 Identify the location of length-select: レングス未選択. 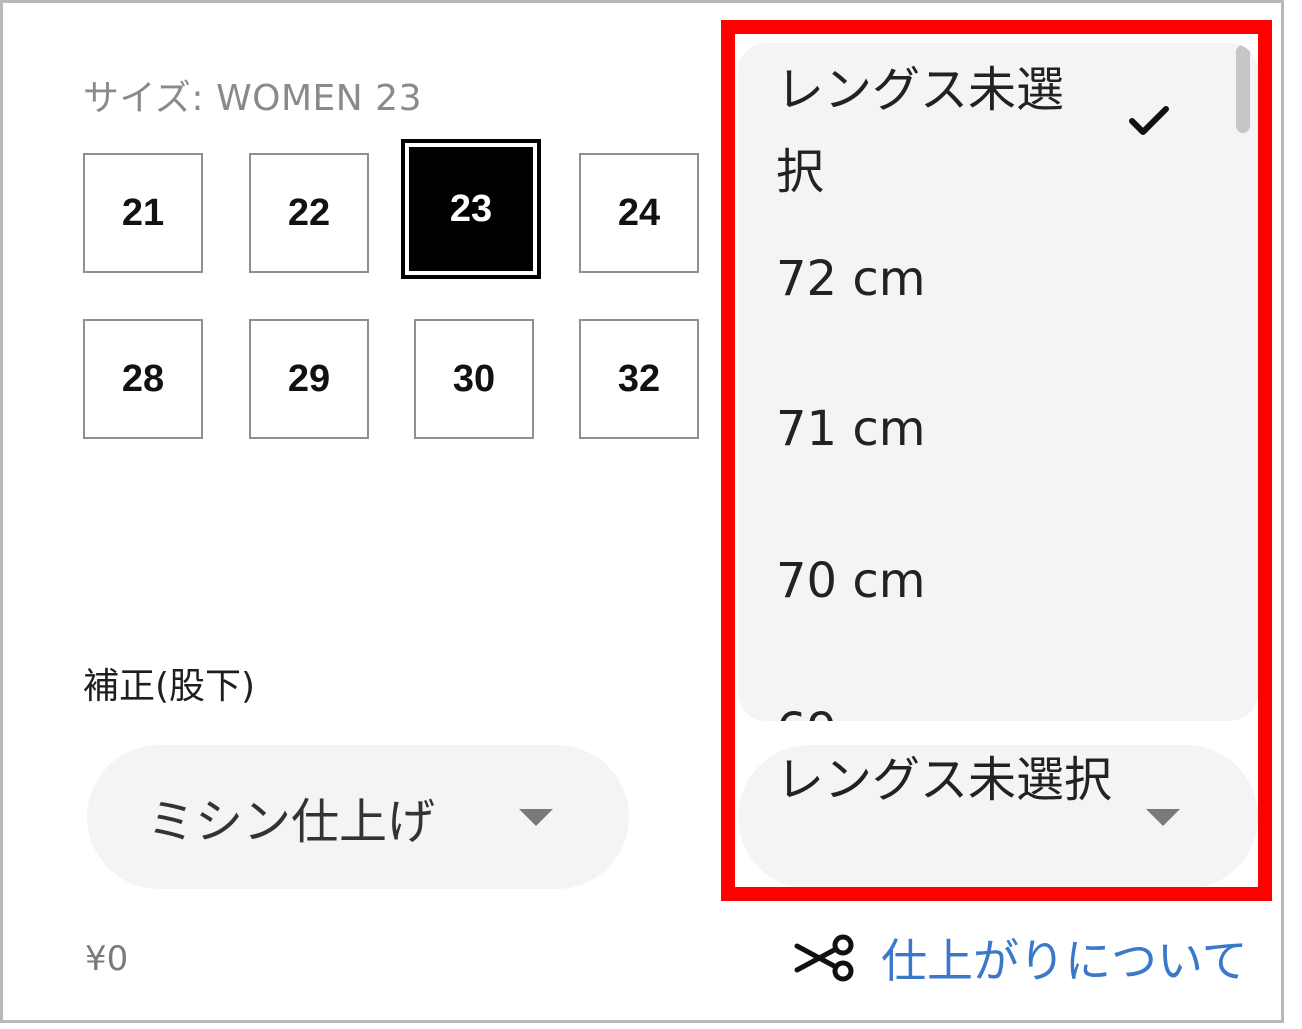
(998, 817).